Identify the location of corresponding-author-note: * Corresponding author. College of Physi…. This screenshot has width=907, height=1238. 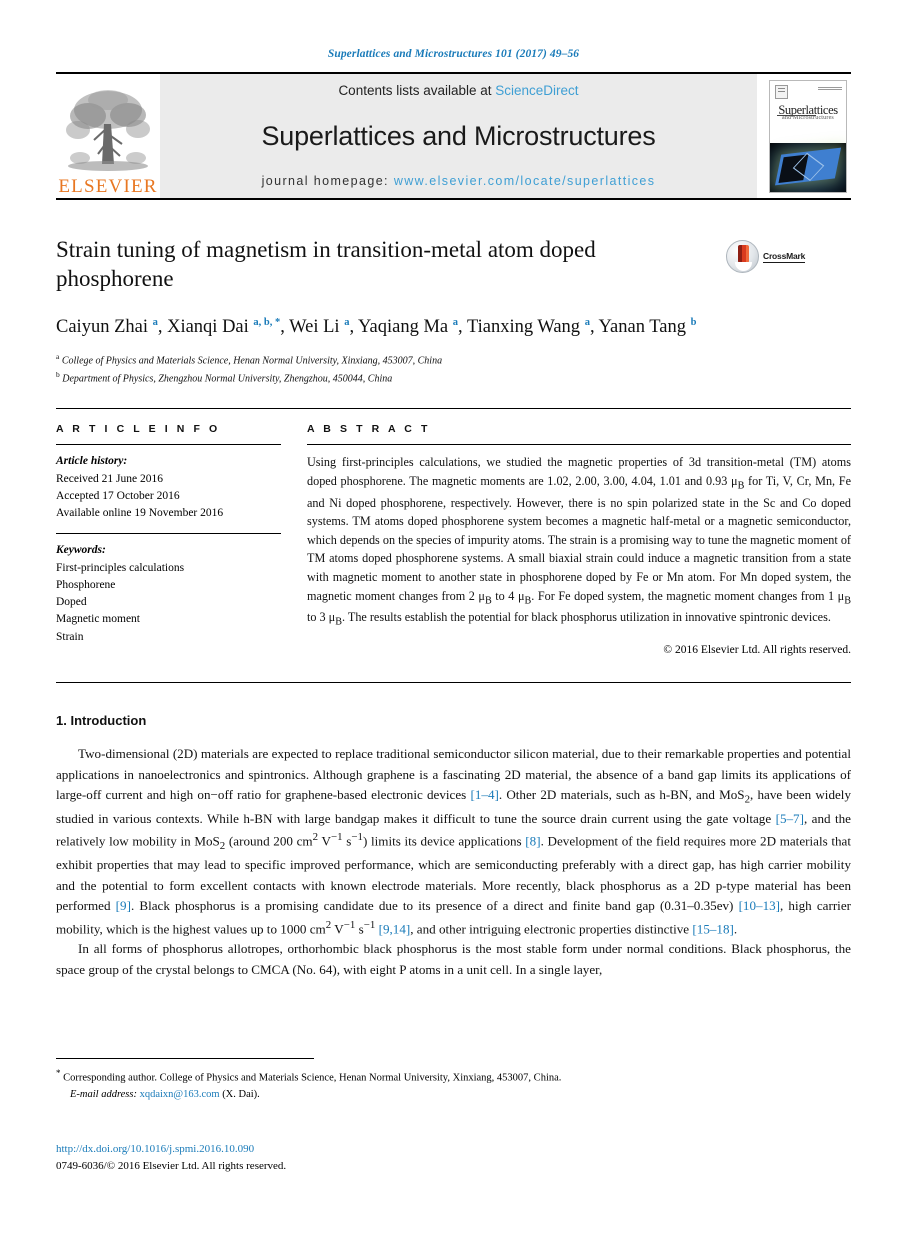
(456, 1076).